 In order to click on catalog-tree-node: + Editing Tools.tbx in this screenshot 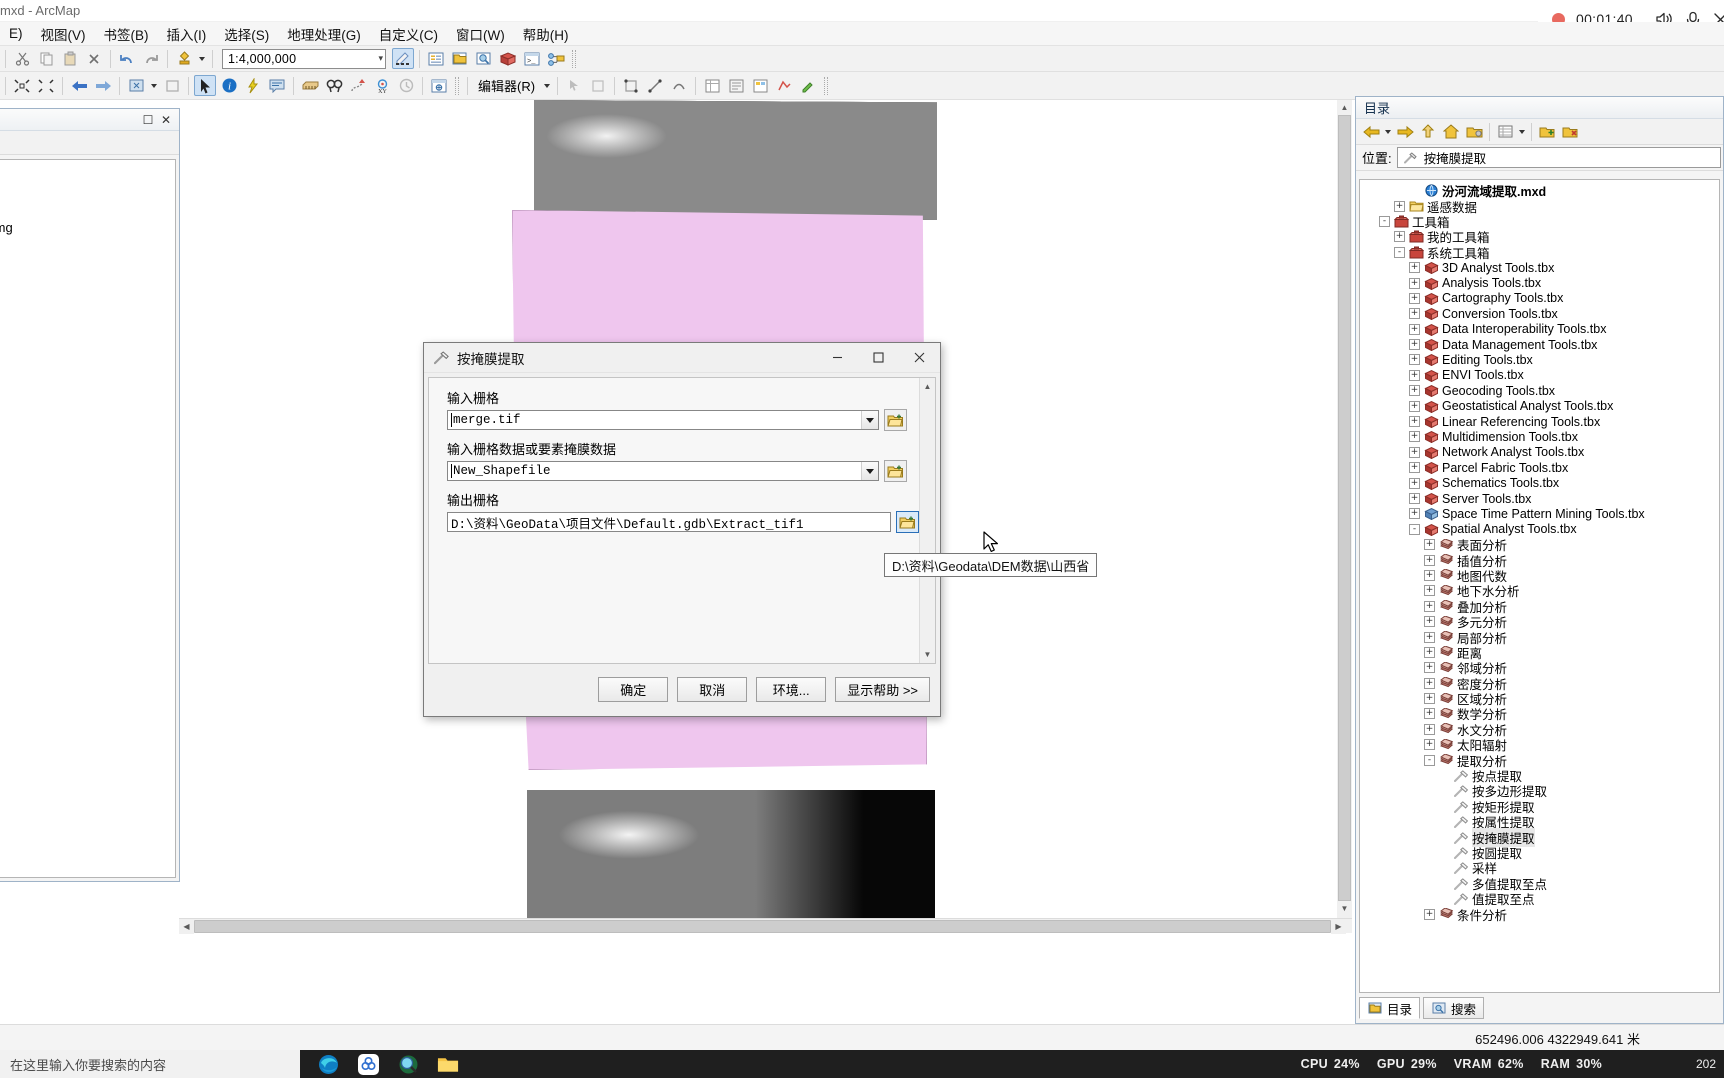, I will do `click(1539, 359)`.